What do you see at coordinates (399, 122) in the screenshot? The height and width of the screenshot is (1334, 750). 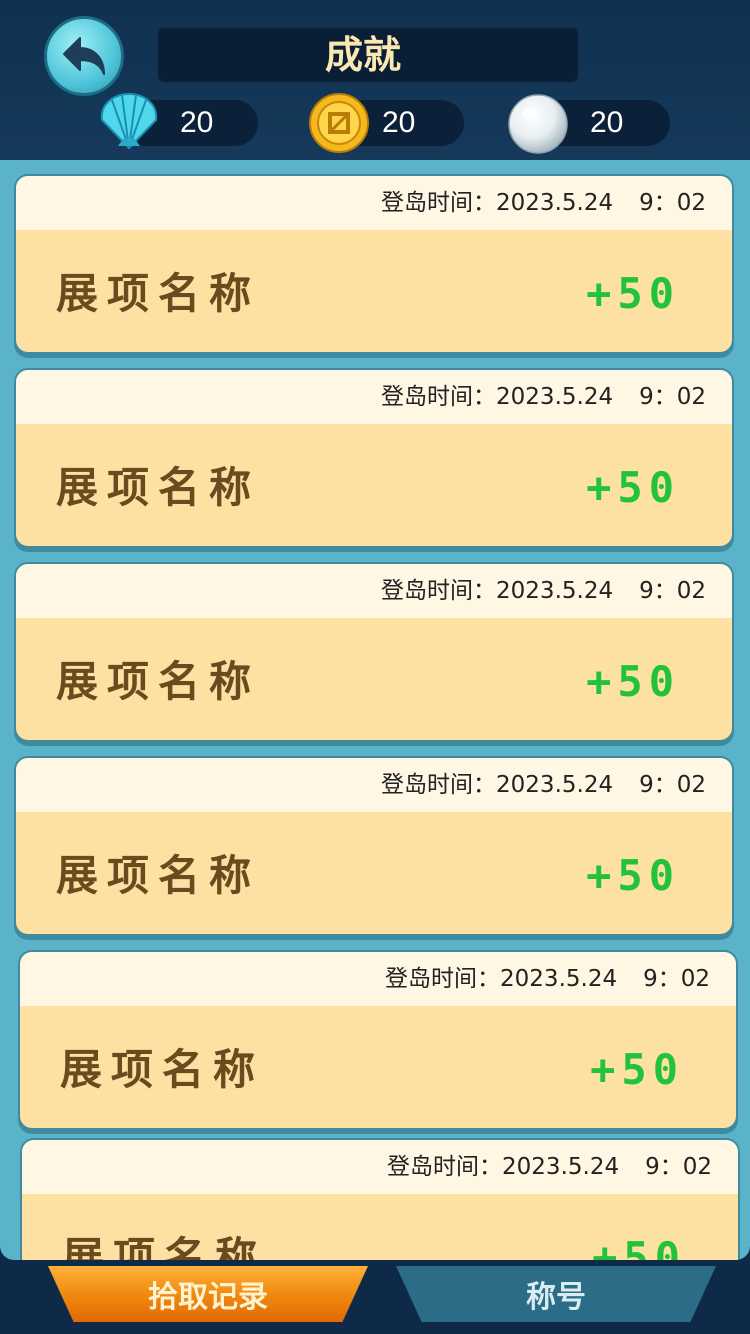 I see `coin-count: 20` at bounding box center [399, 122].